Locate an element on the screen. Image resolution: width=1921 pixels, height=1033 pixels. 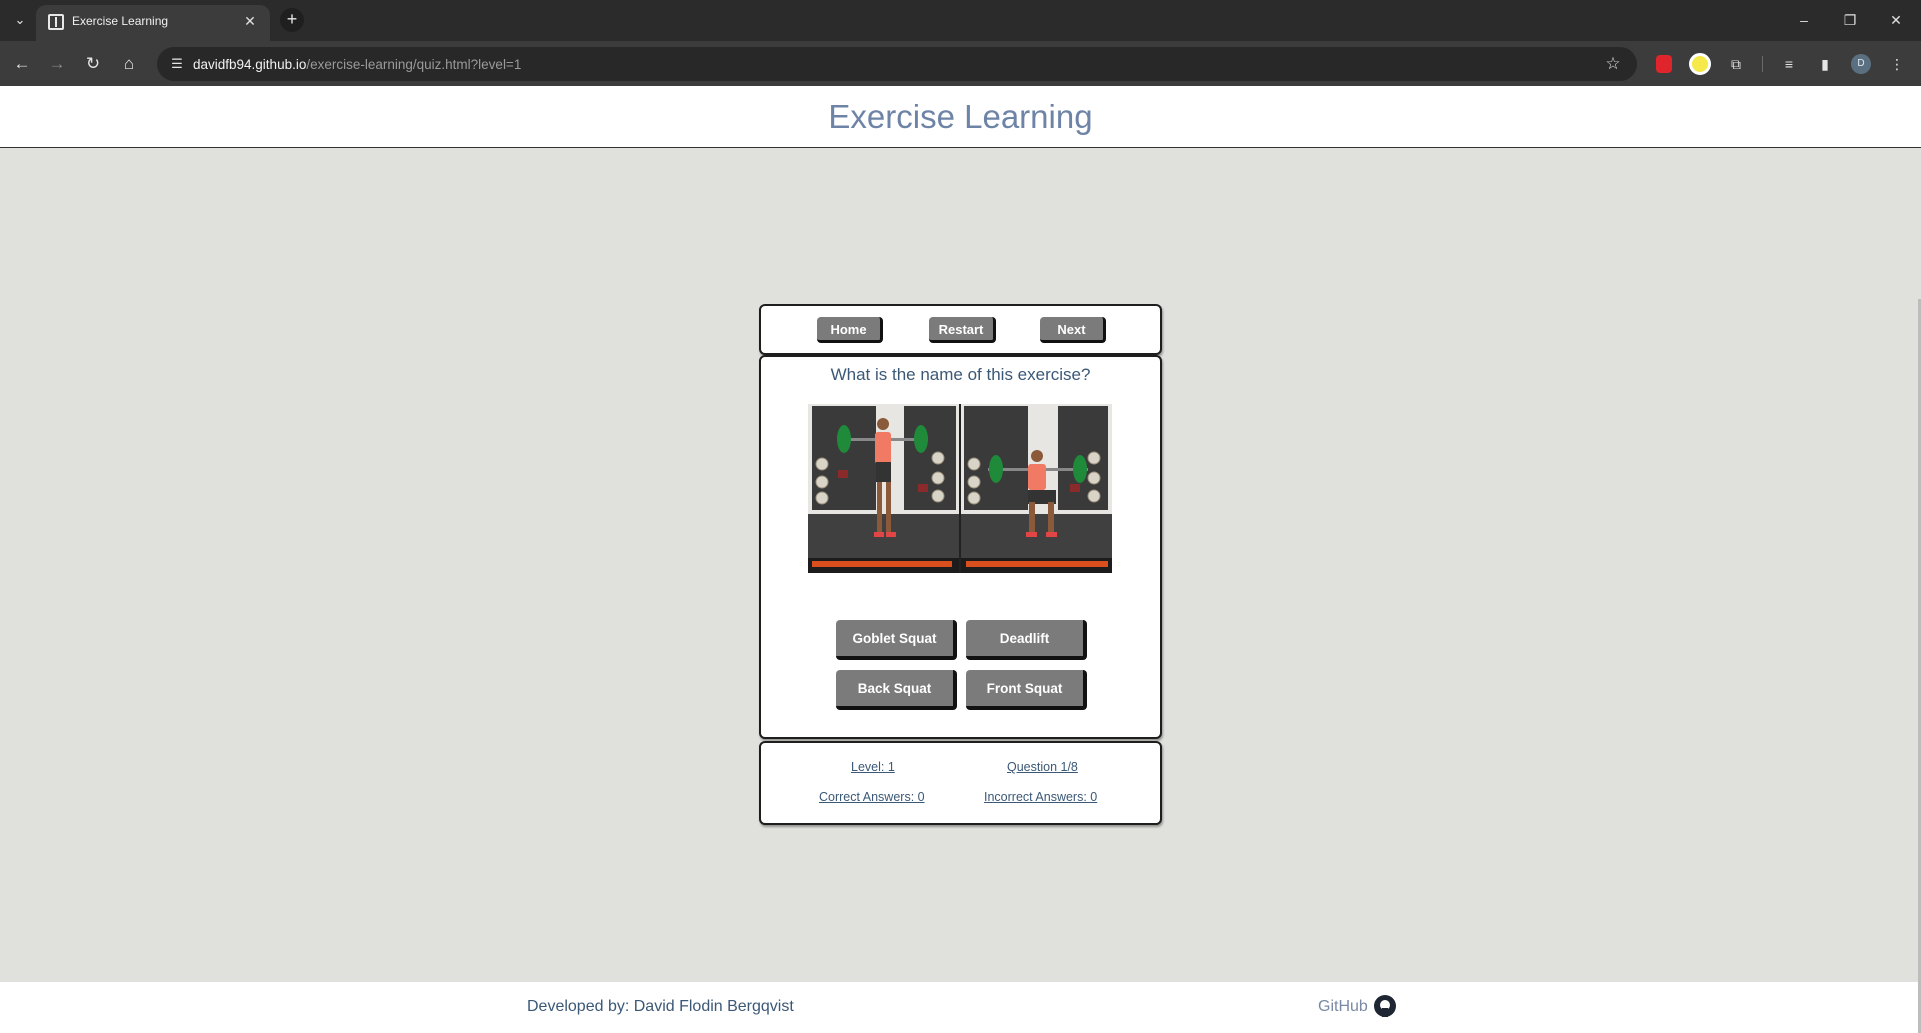
site-title: Exercise Learning is located at coordinates (960, 116).